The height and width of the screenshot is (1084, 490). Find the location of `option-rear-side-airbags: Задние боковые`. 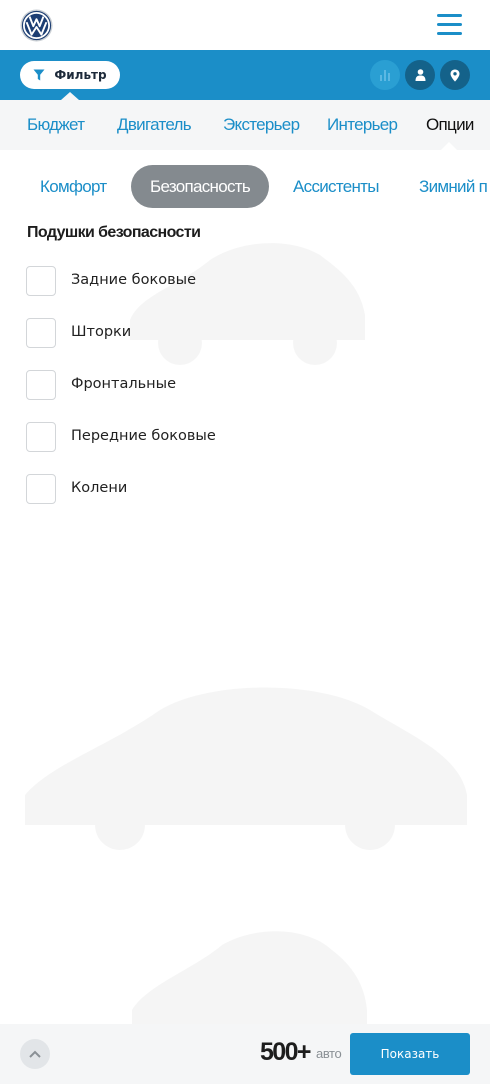

option-rear-side-airbags: Задние боковые is located at coordinates (176, 281).